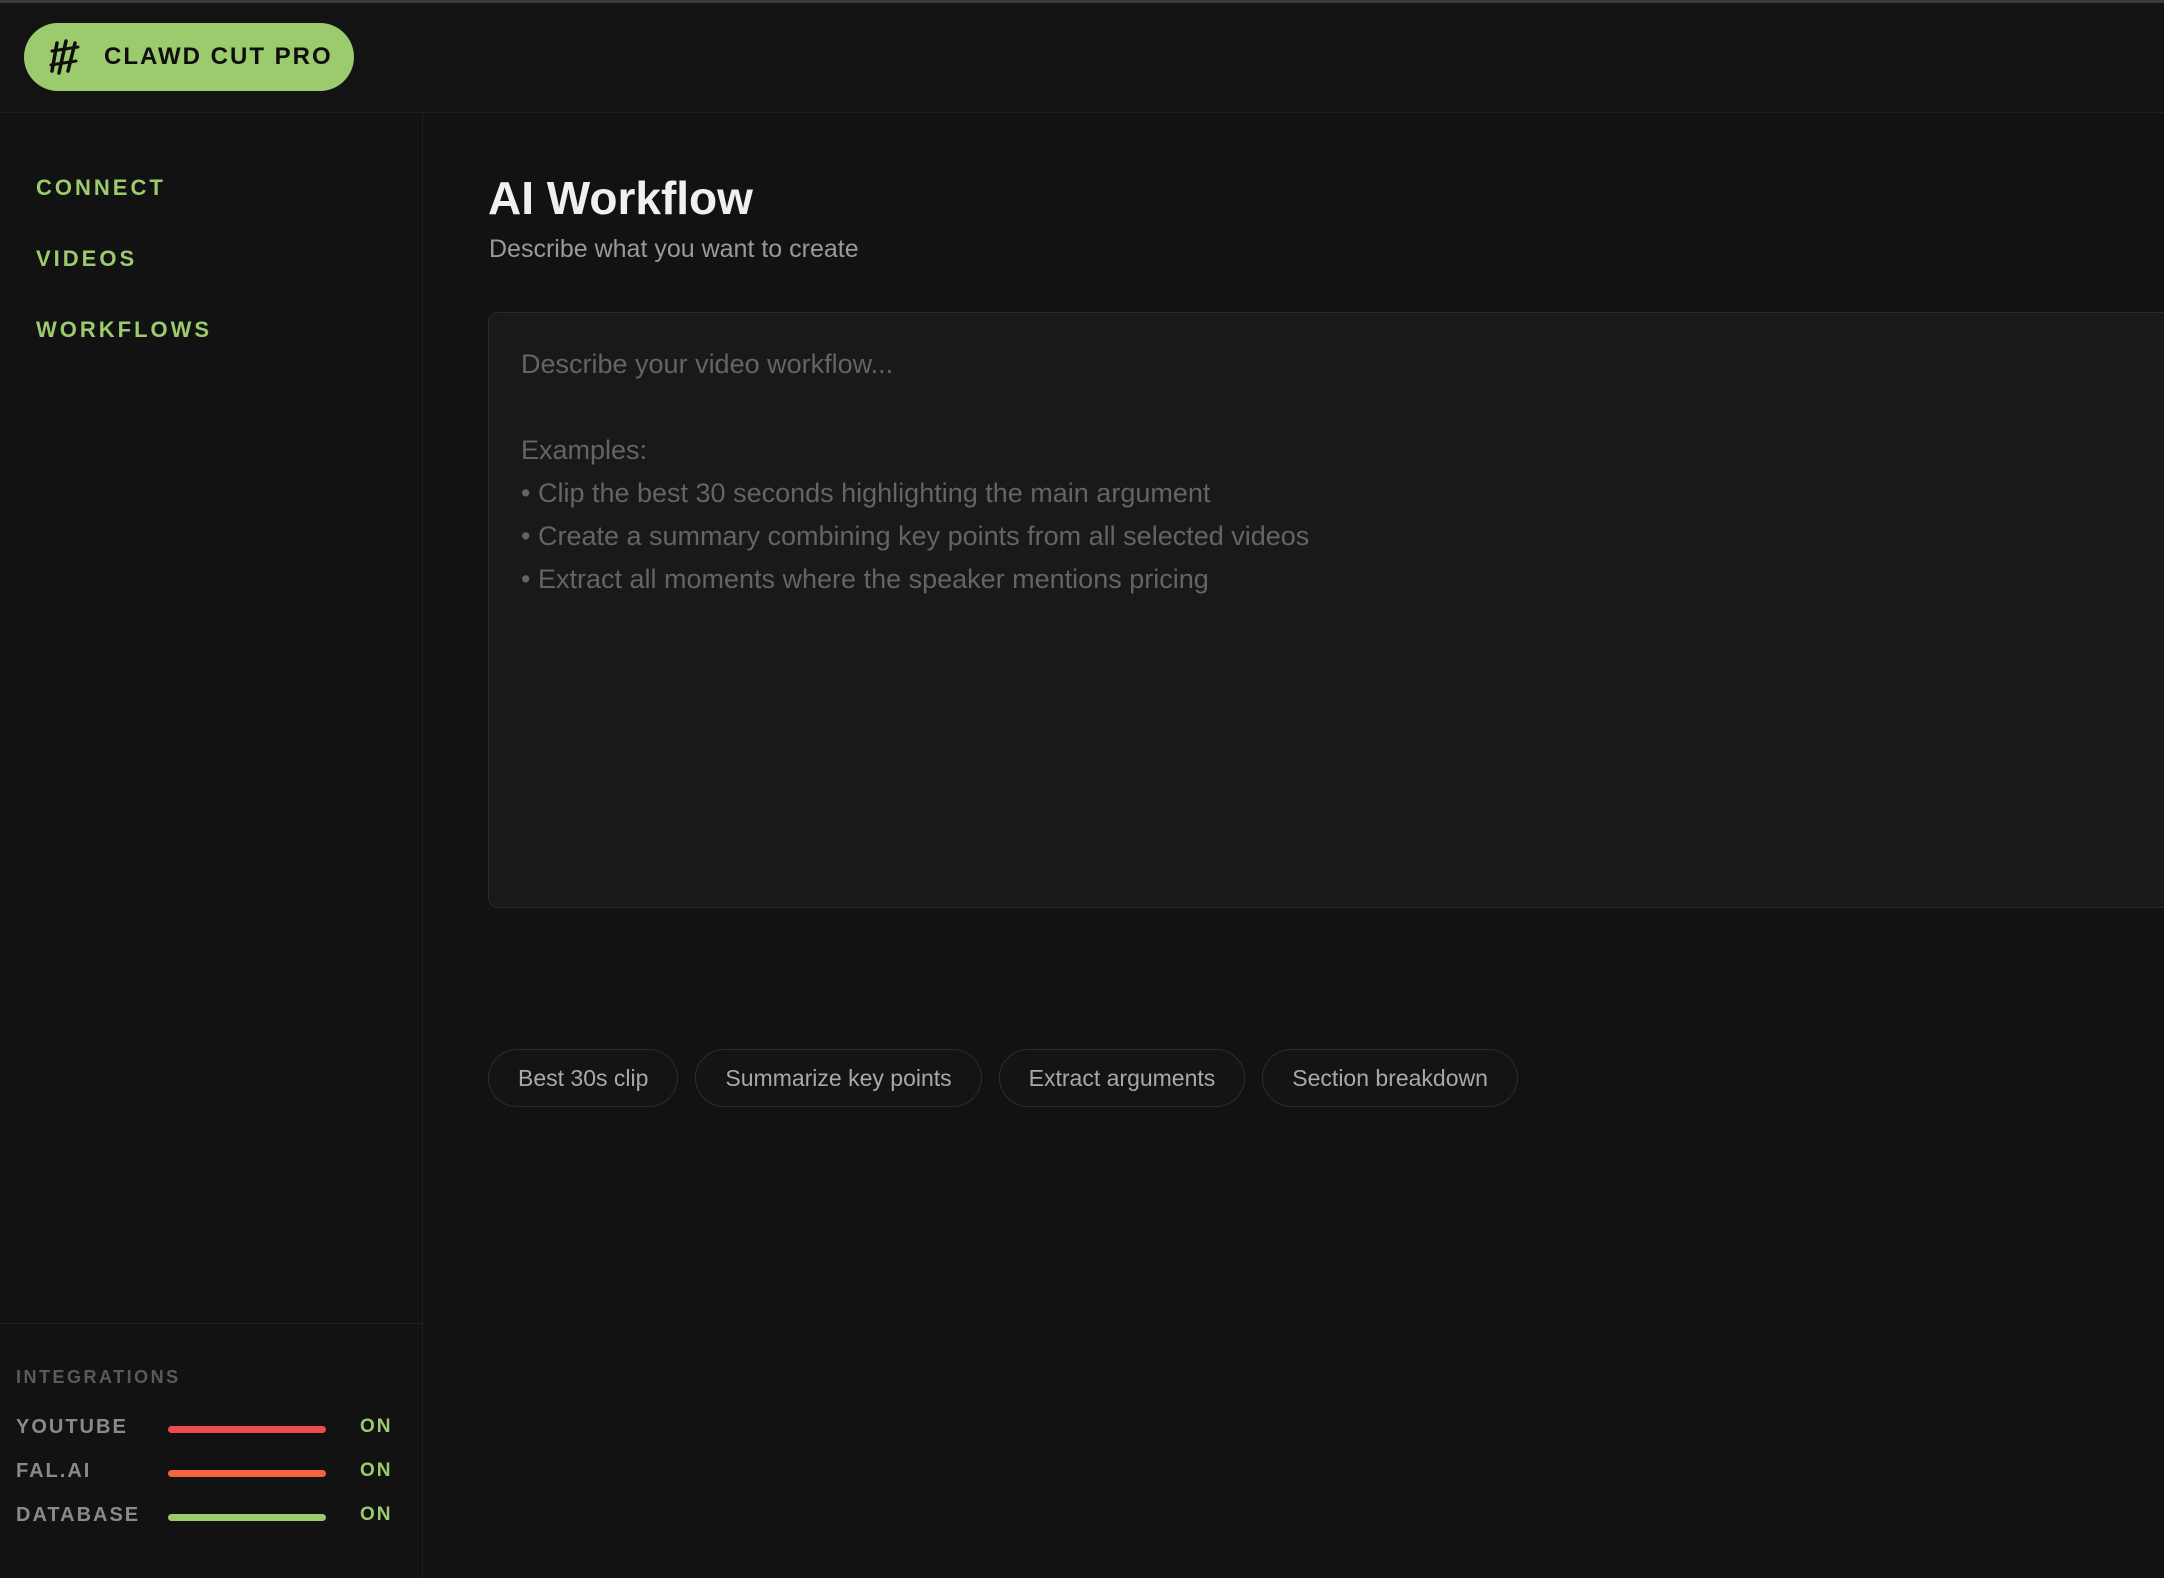  Describe the element at coordinates (101, 188) in the screenshot. I see `nav-item-connect: CONNECT` at that location.